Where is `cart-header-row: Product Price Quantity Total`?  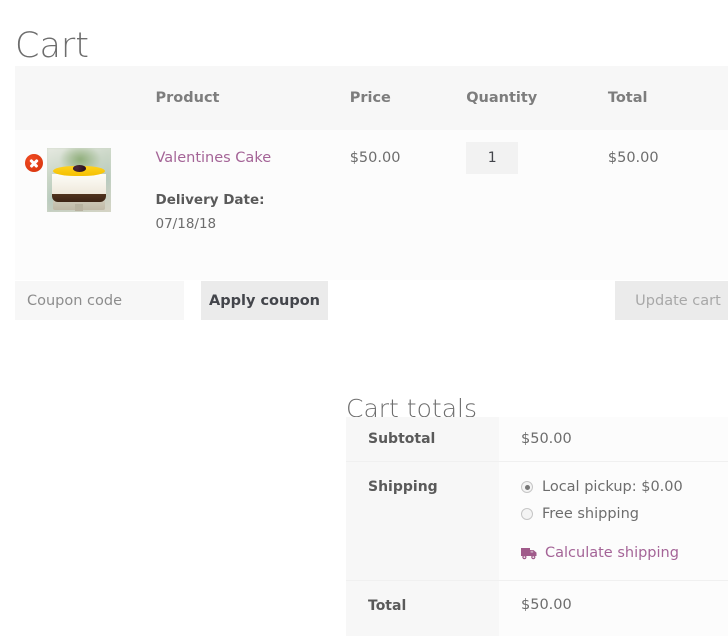
cart-header-row: Product Price Quantity Total is located at coordinates (371, 98).